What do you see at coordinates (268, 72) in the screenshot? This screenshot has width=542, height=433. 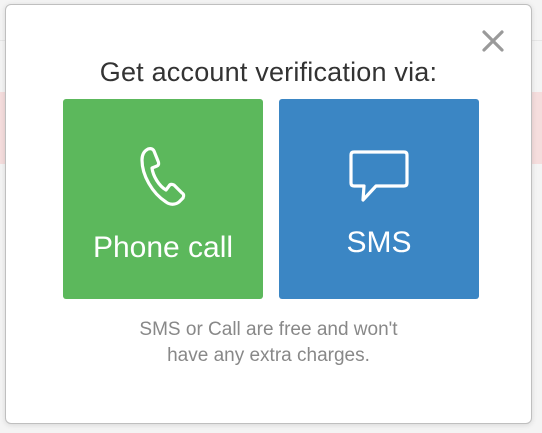 I see `modal-title: Get account verification via:` at bounding box center [268, 72].